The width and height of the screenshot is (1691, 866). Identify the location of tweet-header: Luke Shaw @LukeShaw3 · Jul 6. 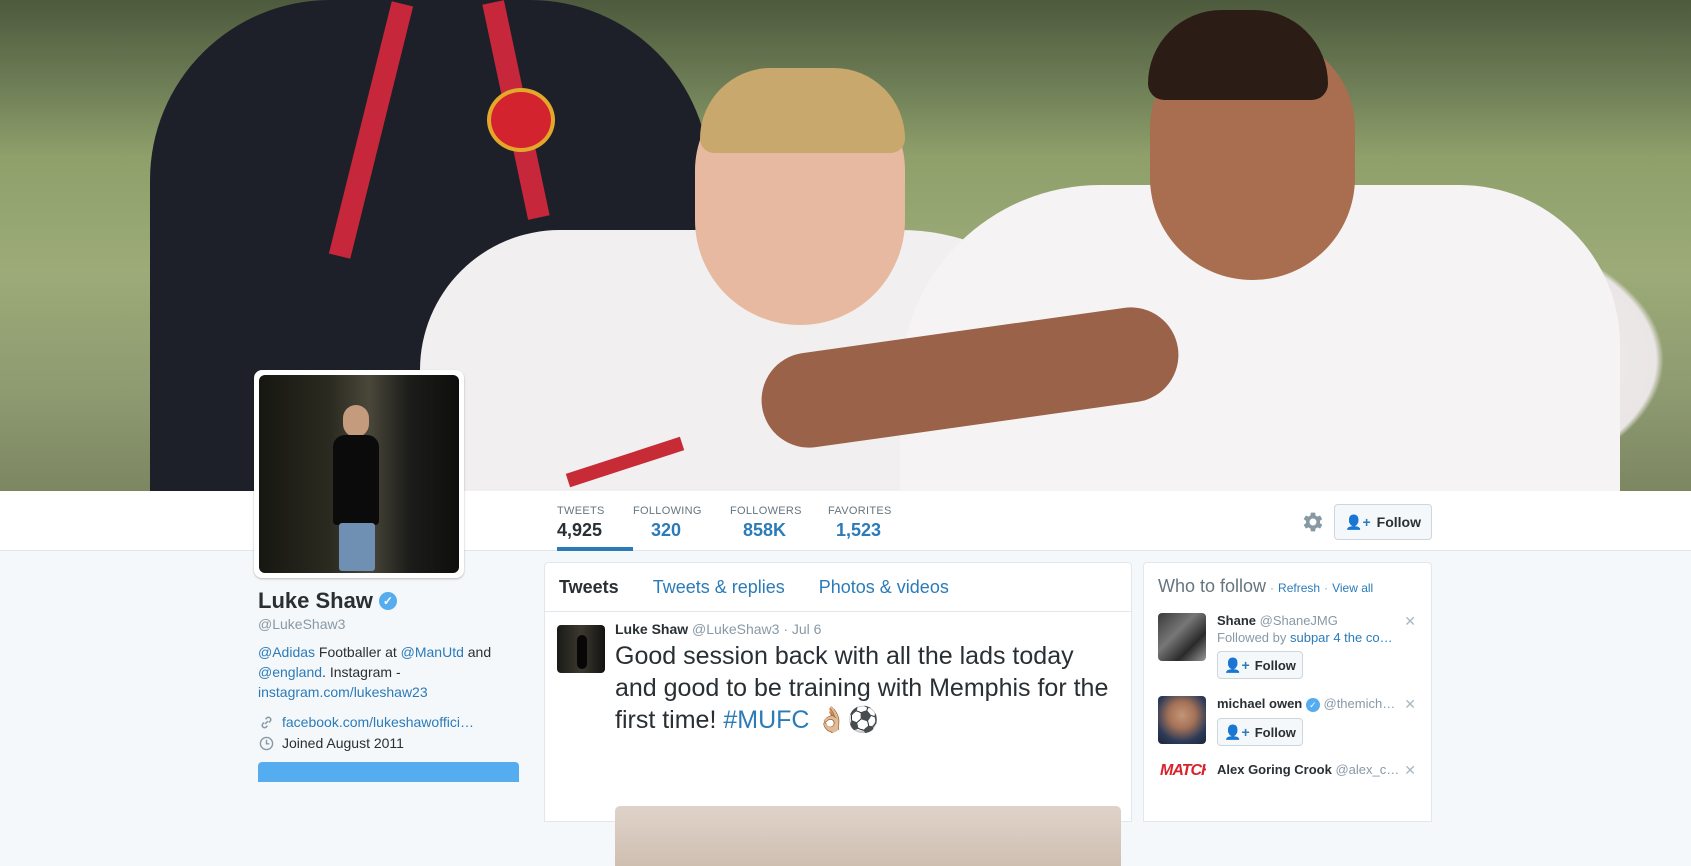
(868, 629).